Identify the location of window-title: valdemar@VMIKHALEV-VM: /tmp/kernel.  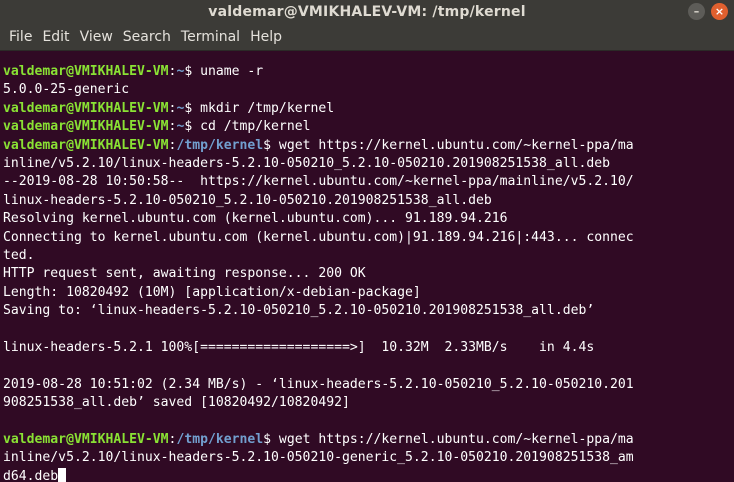
(367, 12).